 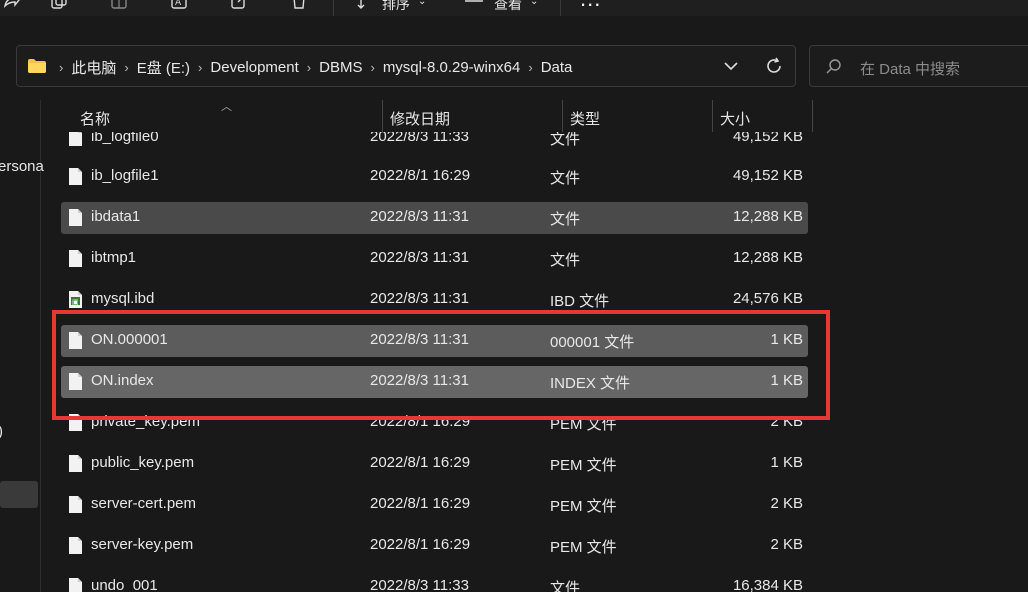 I want to click on file-row: private_key.pem 2022/8/1 16:29 PEM 文件 2 KB, so click(x=434, y=423).